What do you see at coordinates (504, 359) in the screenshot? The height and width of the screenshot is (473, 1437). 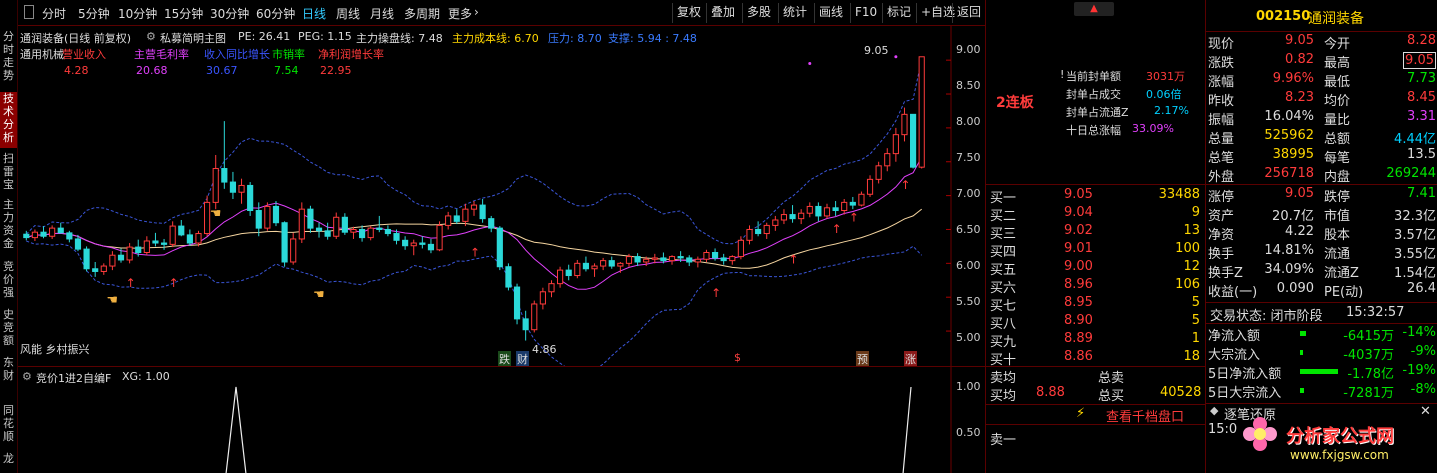 I see `marker-fall: 跌` at bounding box center [504, 359].